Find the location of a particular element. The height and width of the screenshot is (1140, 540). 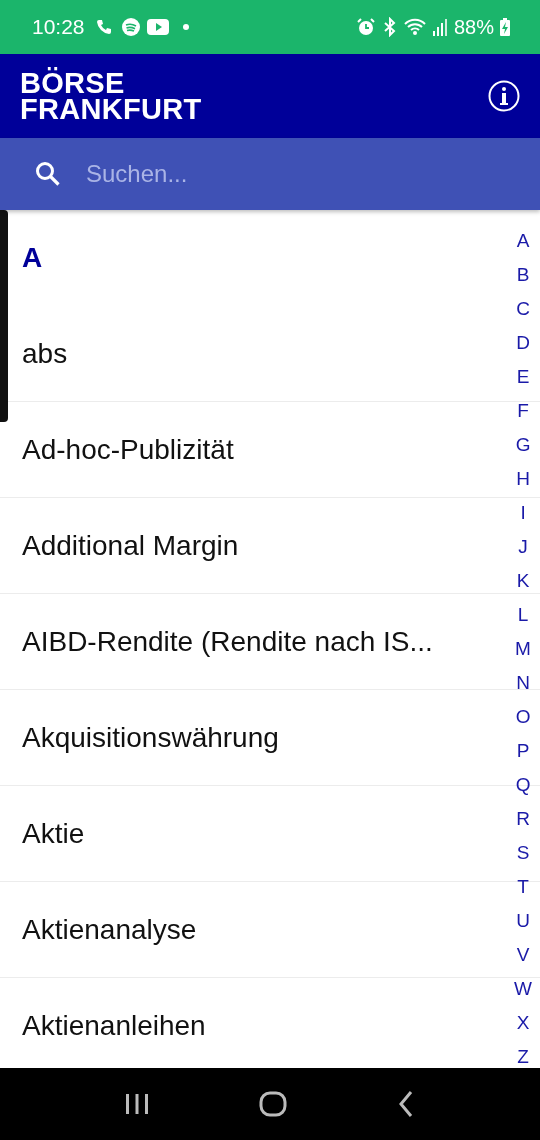

wifi-icon is located at coordinates (414, 27).